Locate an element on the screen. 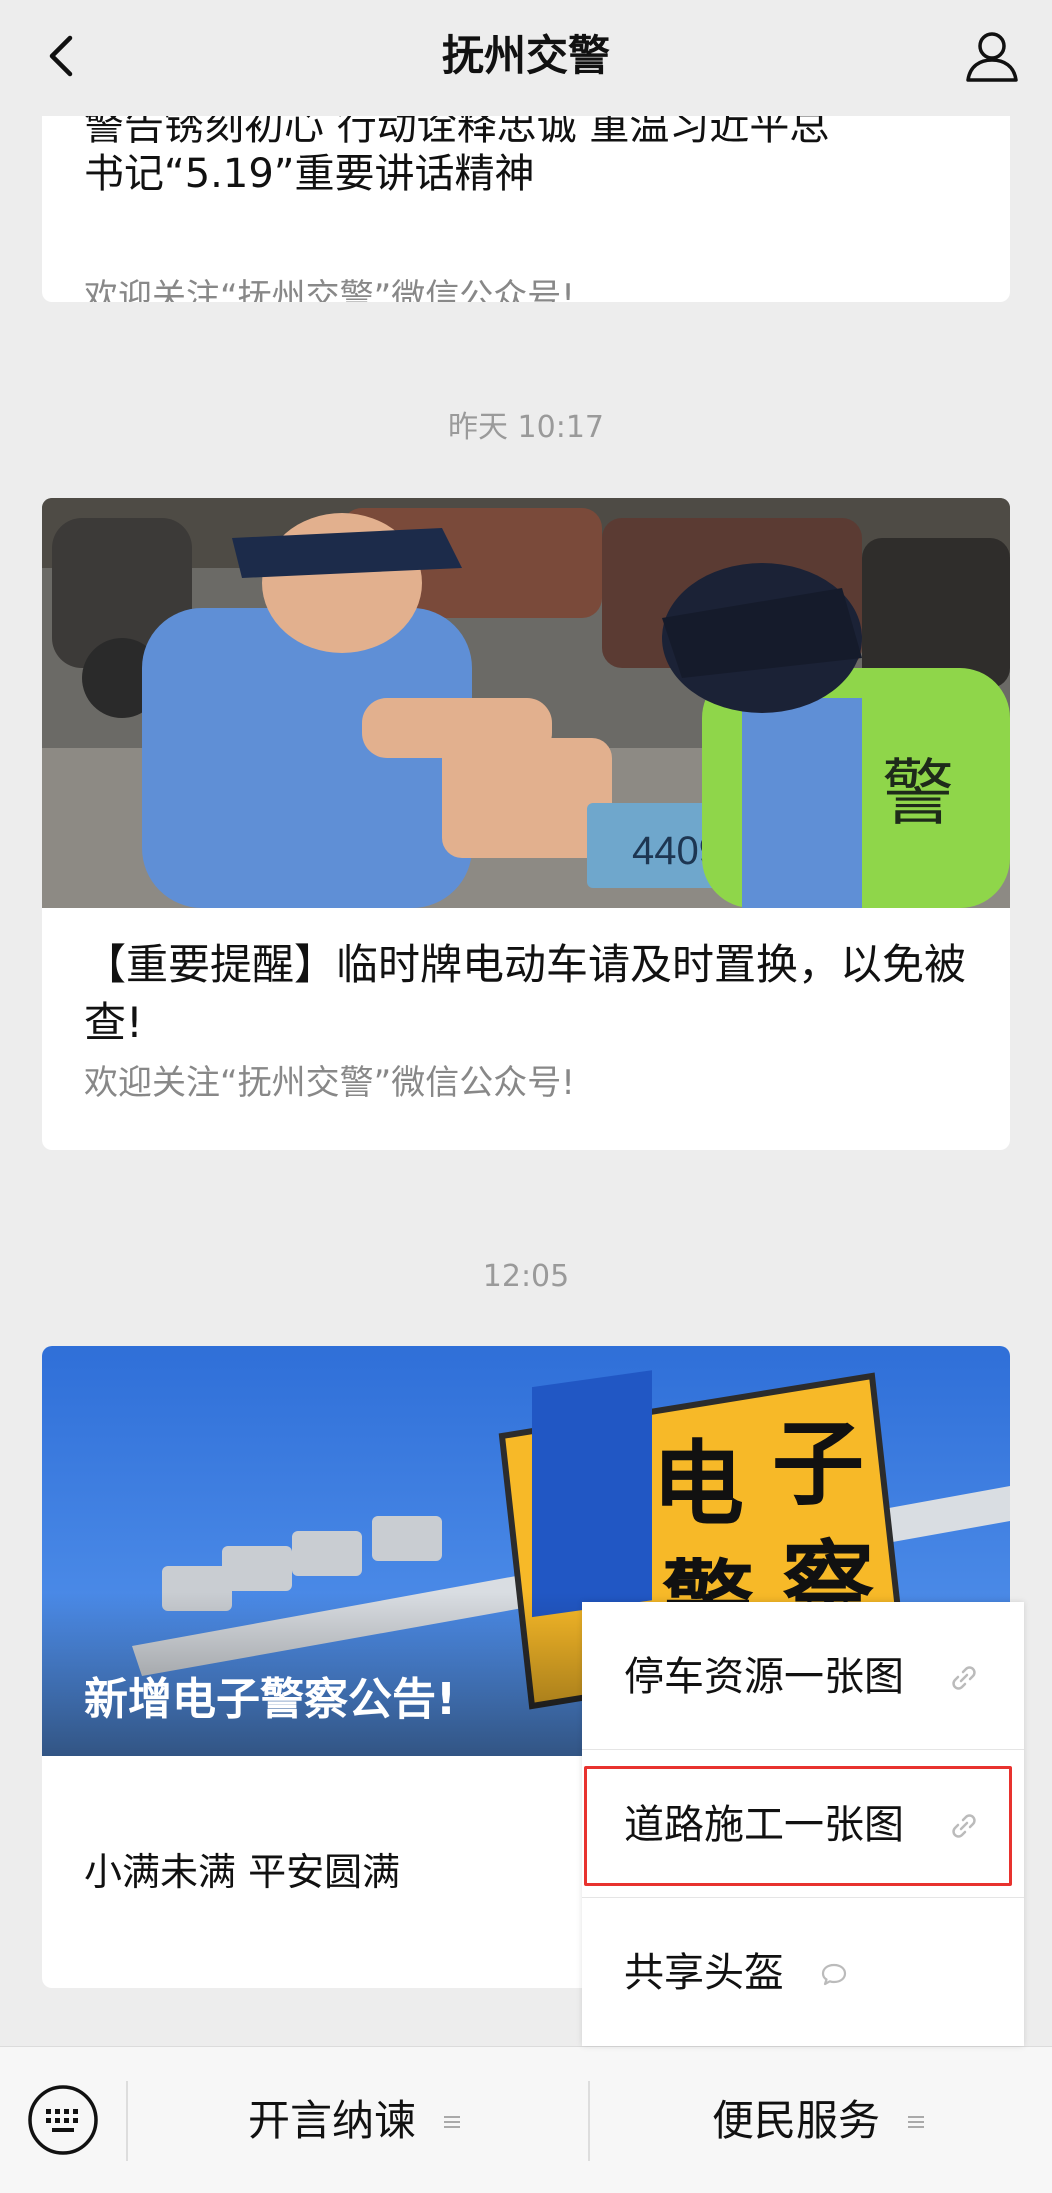 The image size is (1052, 2193). article-title: 书记“5.19”重要讲话精神 is located at coordinates (309, 174).